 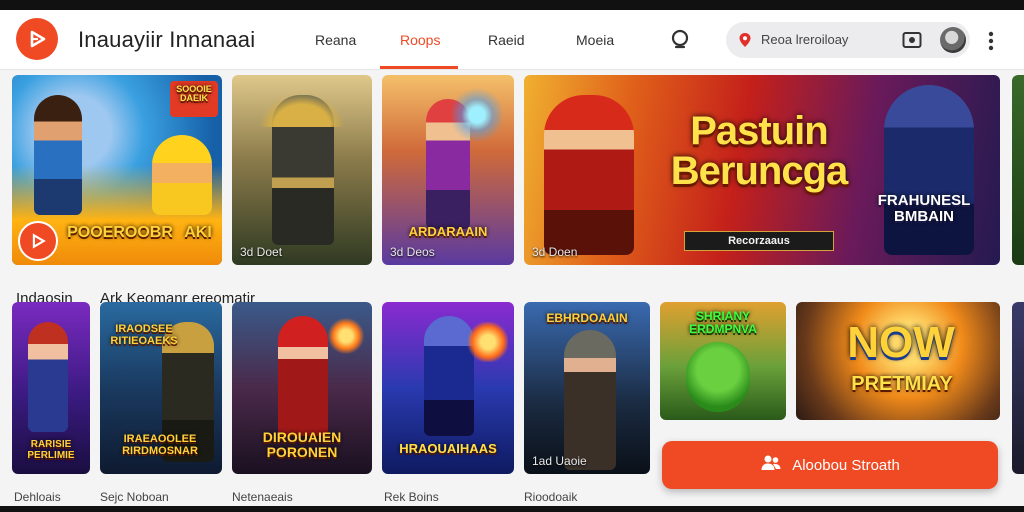 What do you see at coordinates (37, 39) in the screenshot?
I see `app-logo-icon` at bounding box center [37, 39].